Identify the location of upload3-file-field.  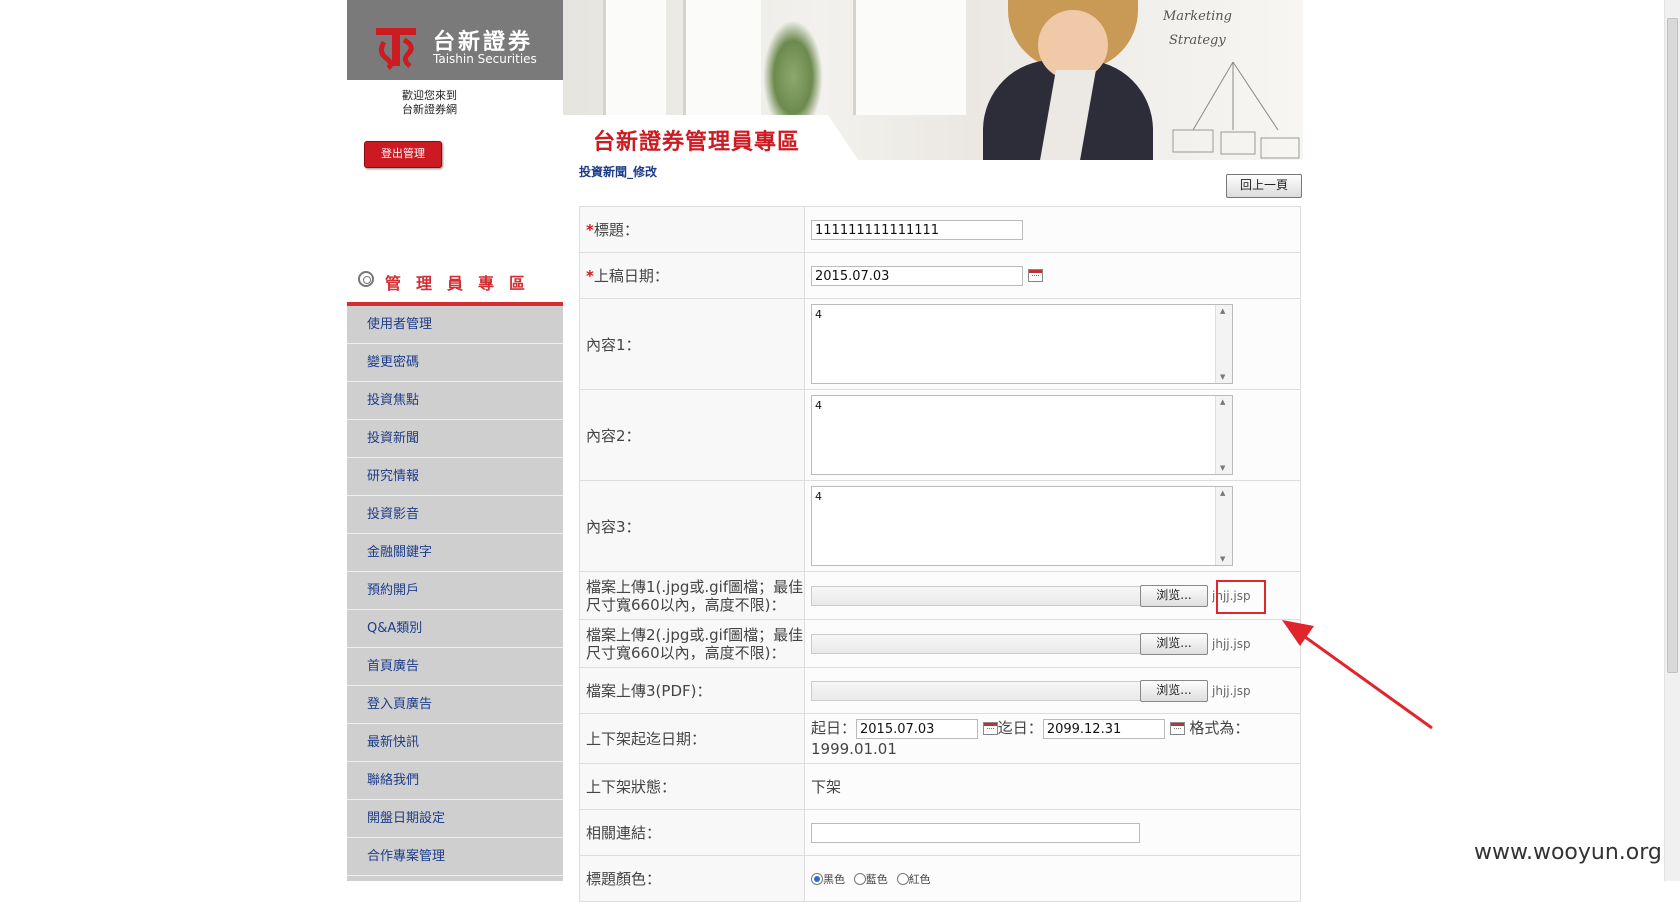
(976, 690).